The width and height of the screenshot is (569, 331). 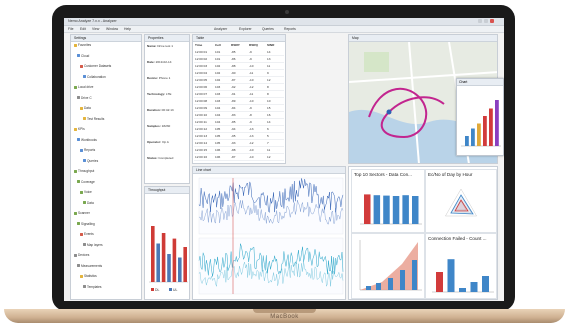 What do you see at coordinates (95, 66) in the screenshot?
I see `navigator-item: Customer Datasets` at bounding box center [95, 66].